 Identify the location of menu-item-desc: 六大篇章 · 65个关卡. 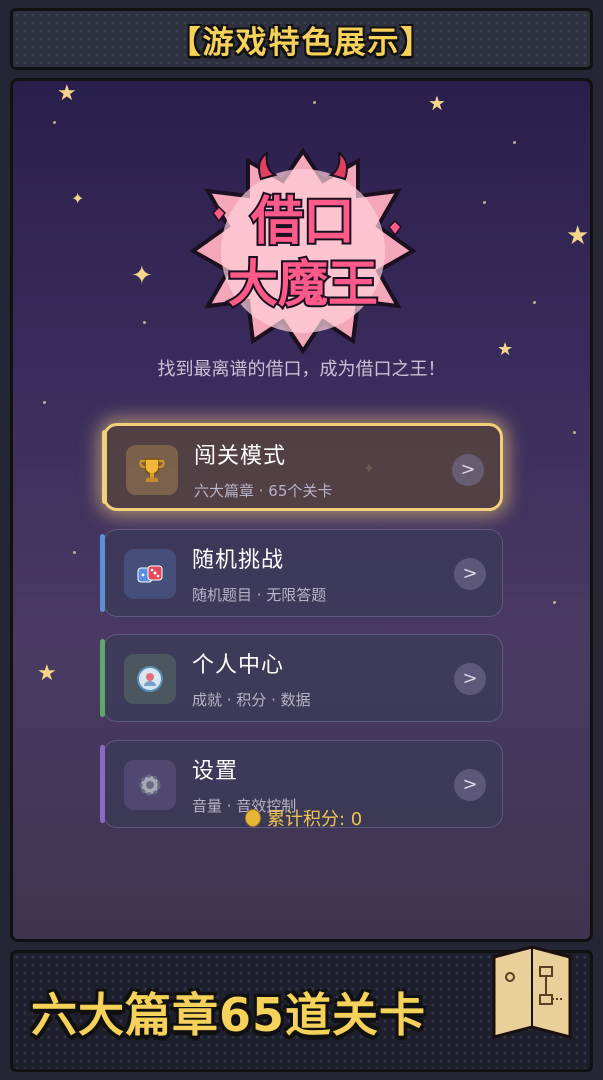
(263, 491).